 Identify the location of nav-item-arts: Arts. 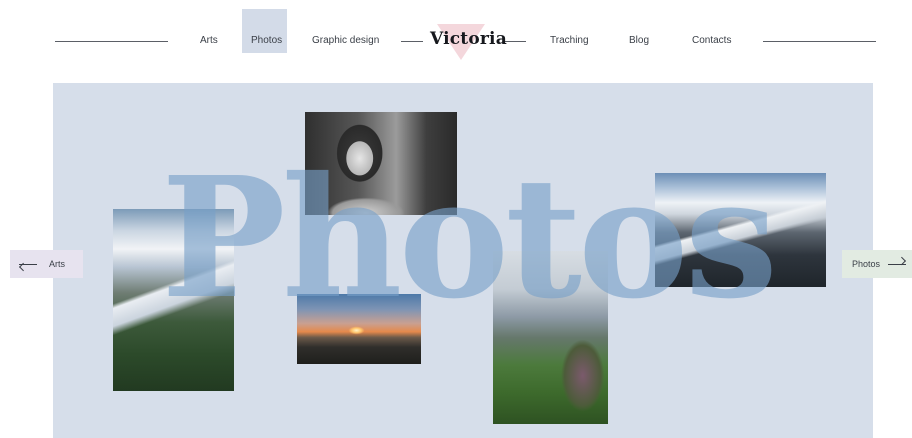
(209, 40).